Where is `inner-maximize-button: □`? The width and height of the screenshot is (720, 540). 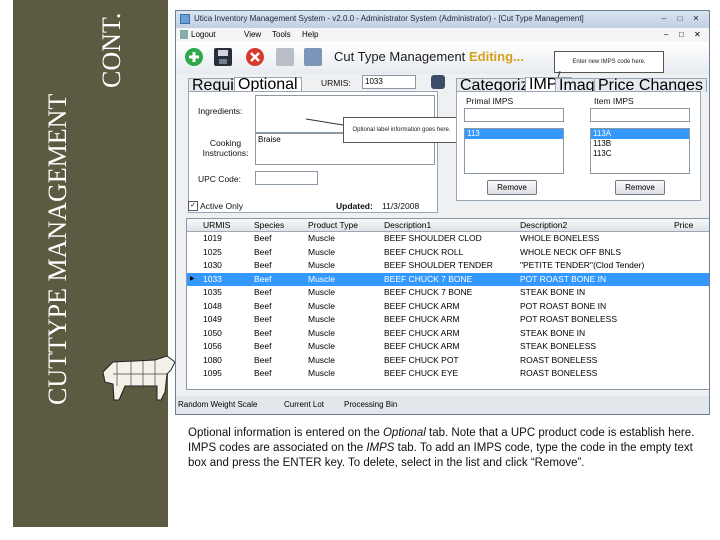 inner-maximize-button: □ is located at coordinates (681, 34).